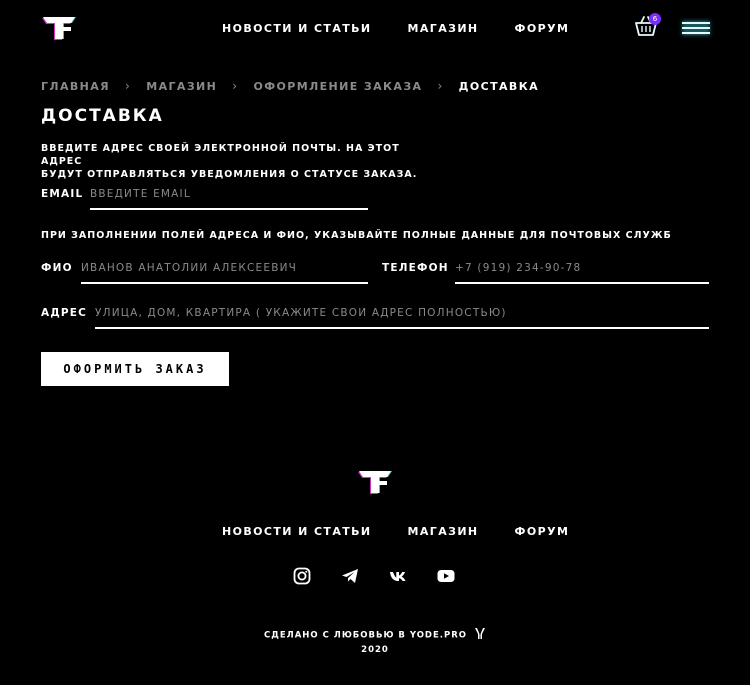 Image resolution: width=750 pixels, height=685 pixels. What do you see at coordinates (696, 29) in the screenshot?
I see `hamburger-menu-icon` at bounding box center [696, 29].